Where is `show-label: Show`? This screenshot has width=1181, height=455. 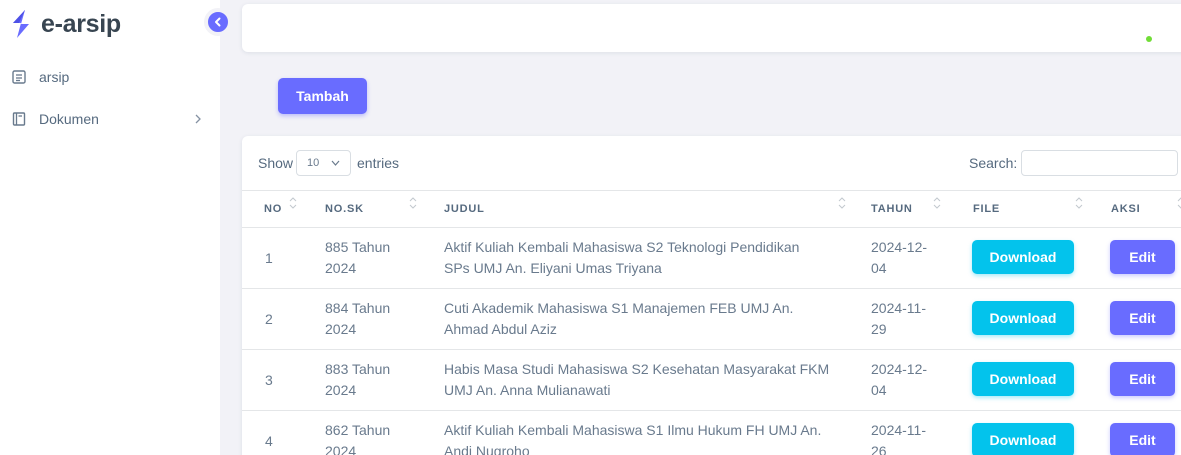 show-label: Show is located at coordinates (276, 163).